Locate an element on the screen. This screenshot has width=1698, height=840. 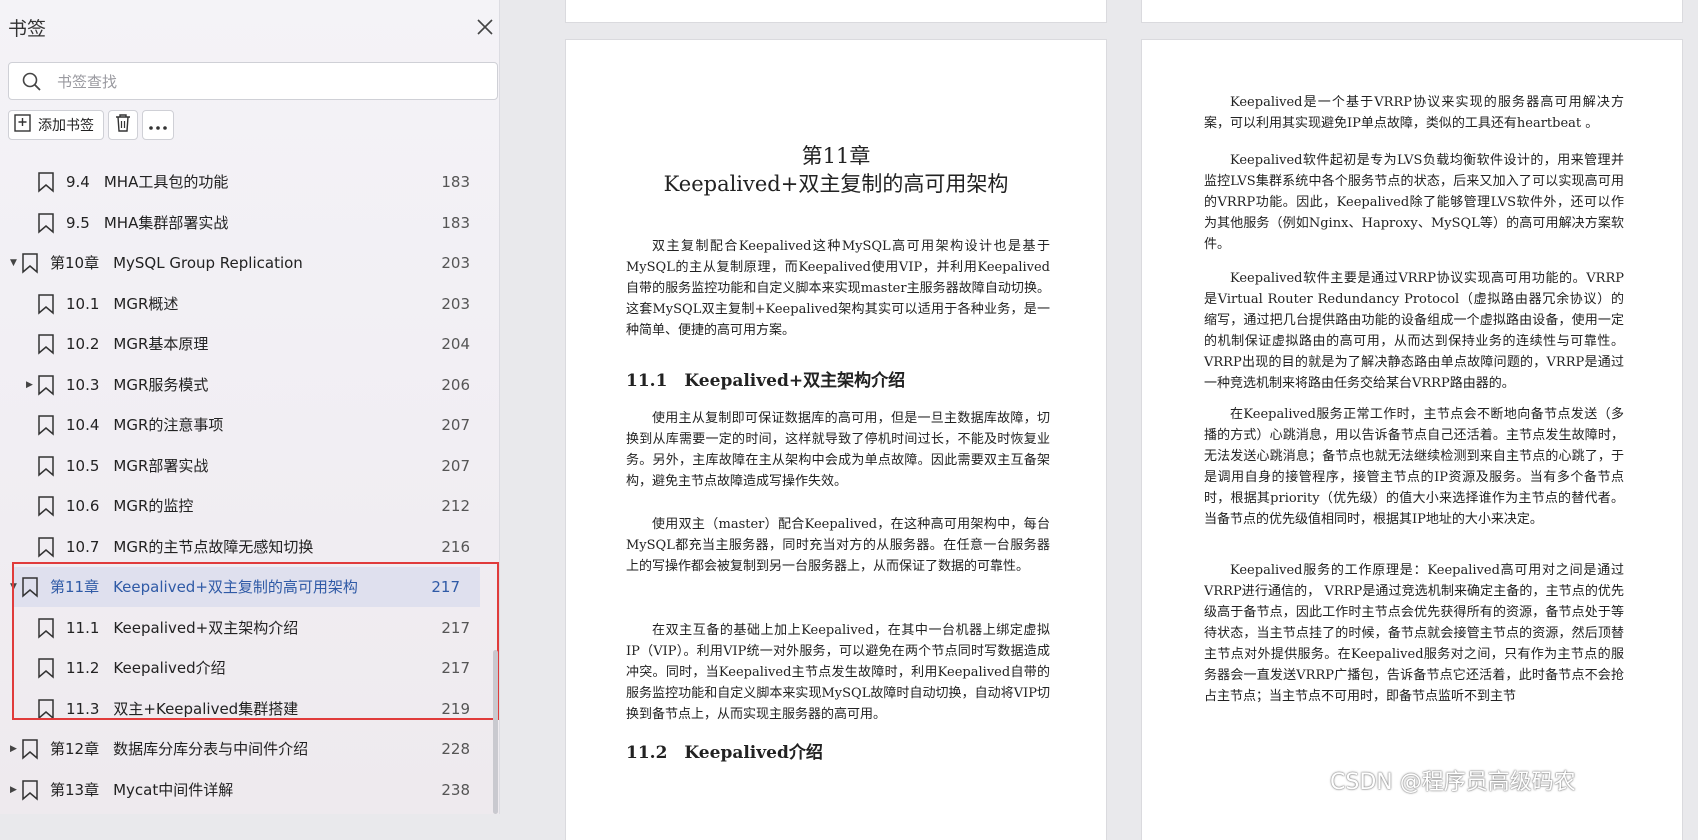
item-page: 204 is located at coordinates (455, 344).